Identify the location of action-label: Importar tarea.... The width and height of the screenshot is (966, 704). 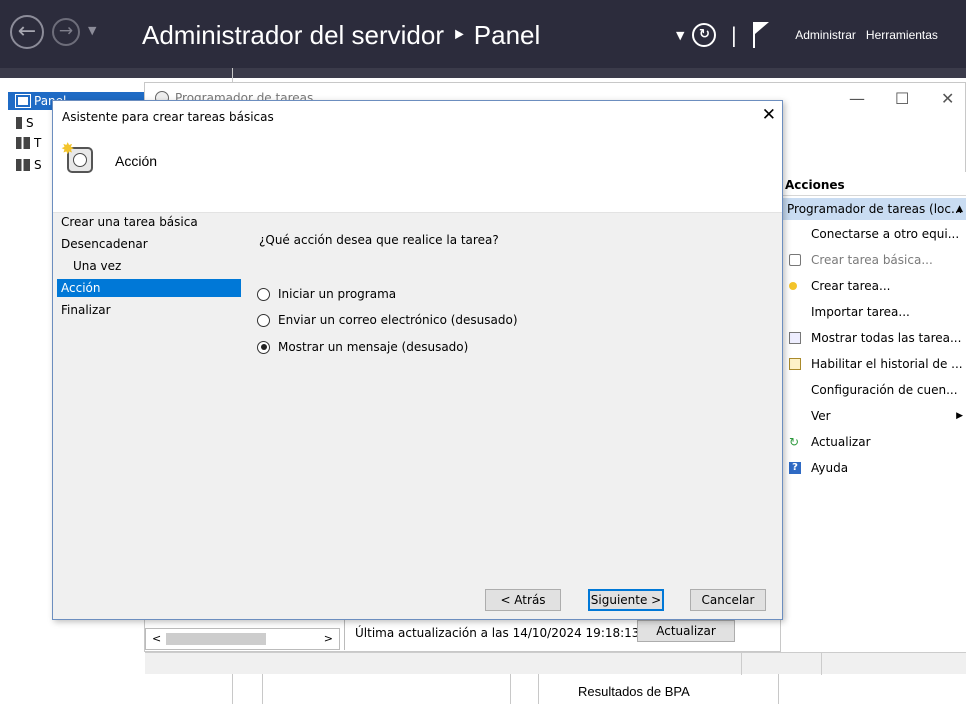
(860, 312).